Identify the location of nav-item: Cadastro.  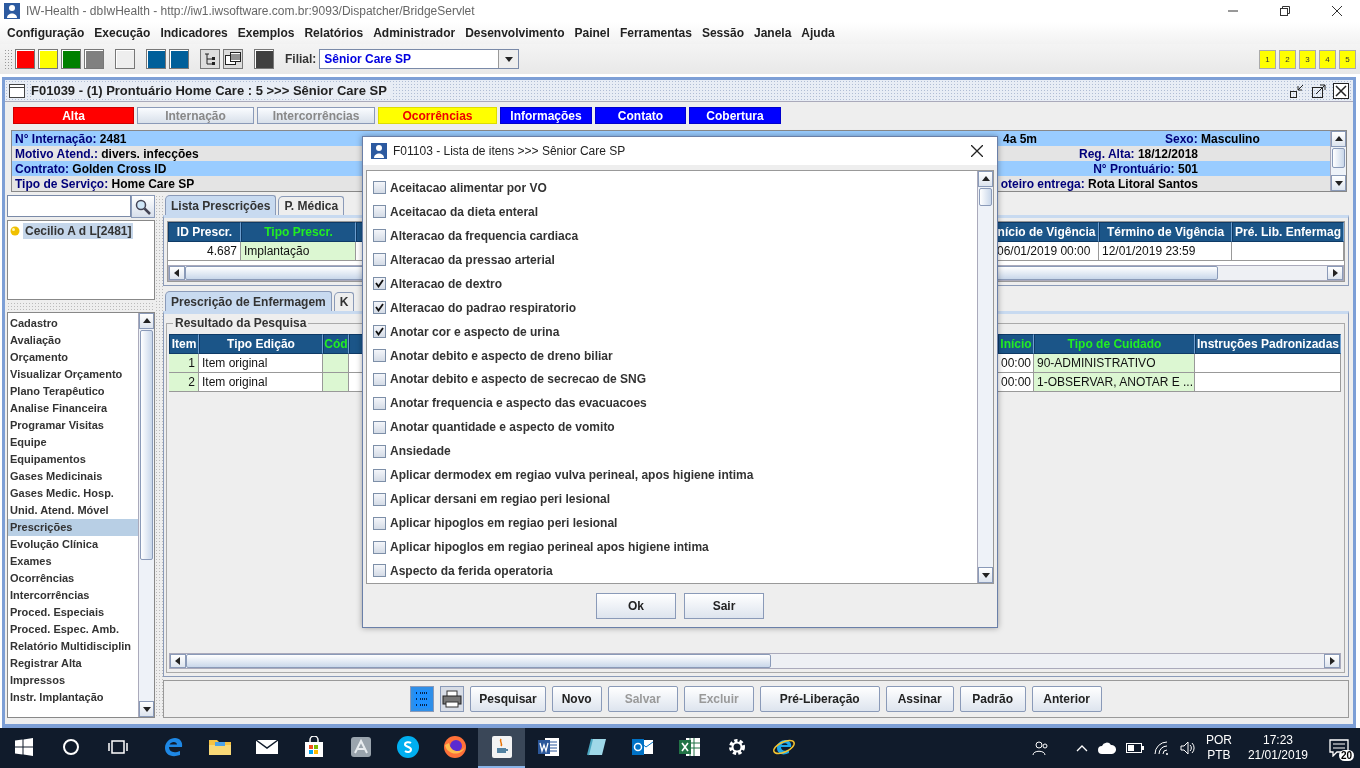
(73, 323).